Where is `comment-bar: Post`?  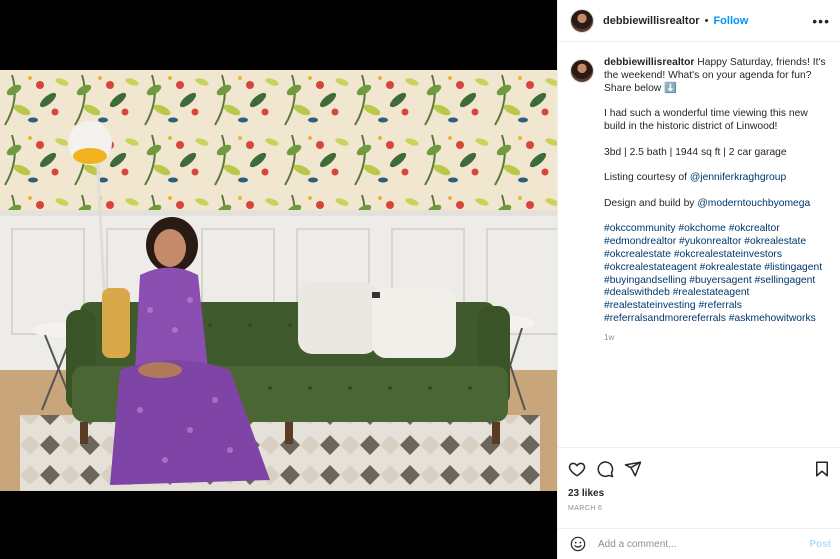 comment-bar: Post is located at coordinates (699, 543).